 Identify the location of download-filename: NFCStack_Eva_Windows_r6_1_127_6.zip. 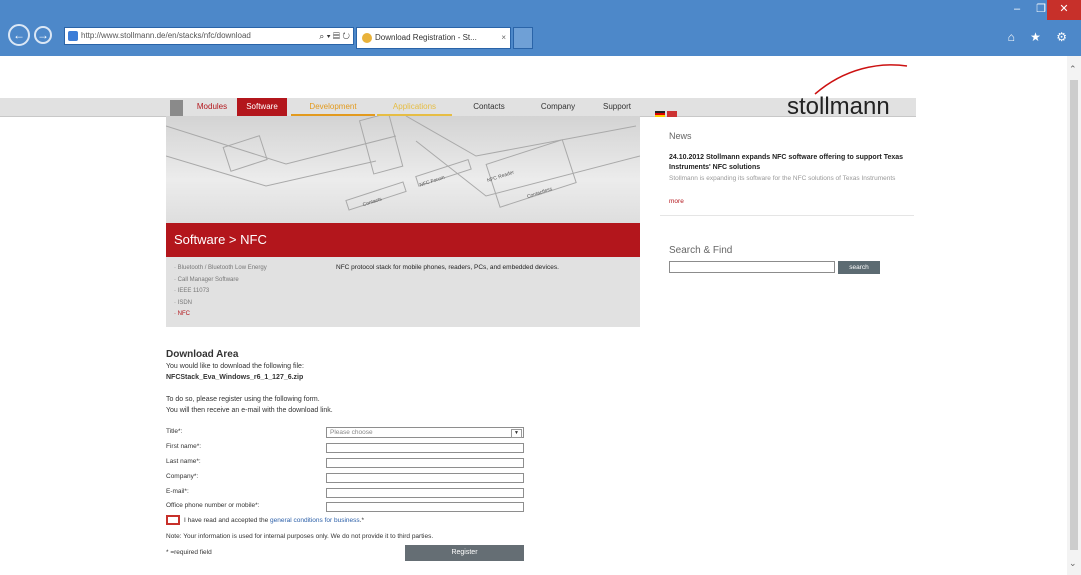
(235, 377).